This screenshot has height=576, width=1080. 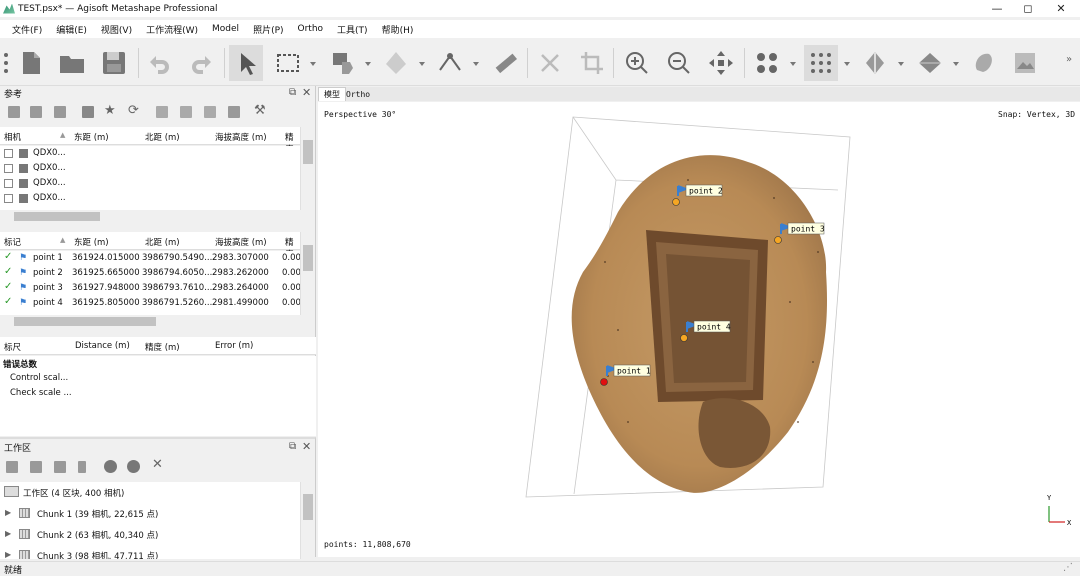 What do you see at coordinates (637, 63) in the screenshot?
I see `zoom-in-icon` at bounding box center [637, 63].